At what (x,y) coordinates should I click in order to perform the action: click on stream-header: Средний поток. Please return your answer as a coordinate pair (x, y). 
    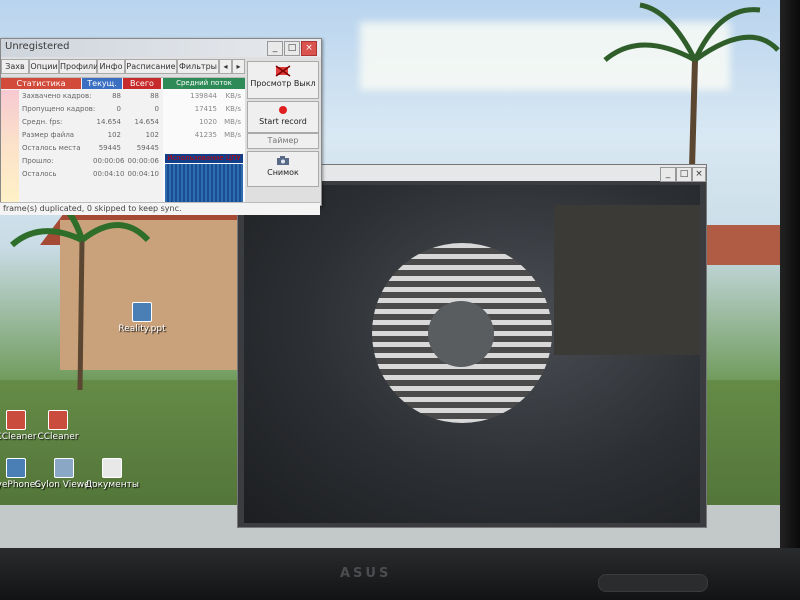
    Looking at the image, I should click on (204, 83).